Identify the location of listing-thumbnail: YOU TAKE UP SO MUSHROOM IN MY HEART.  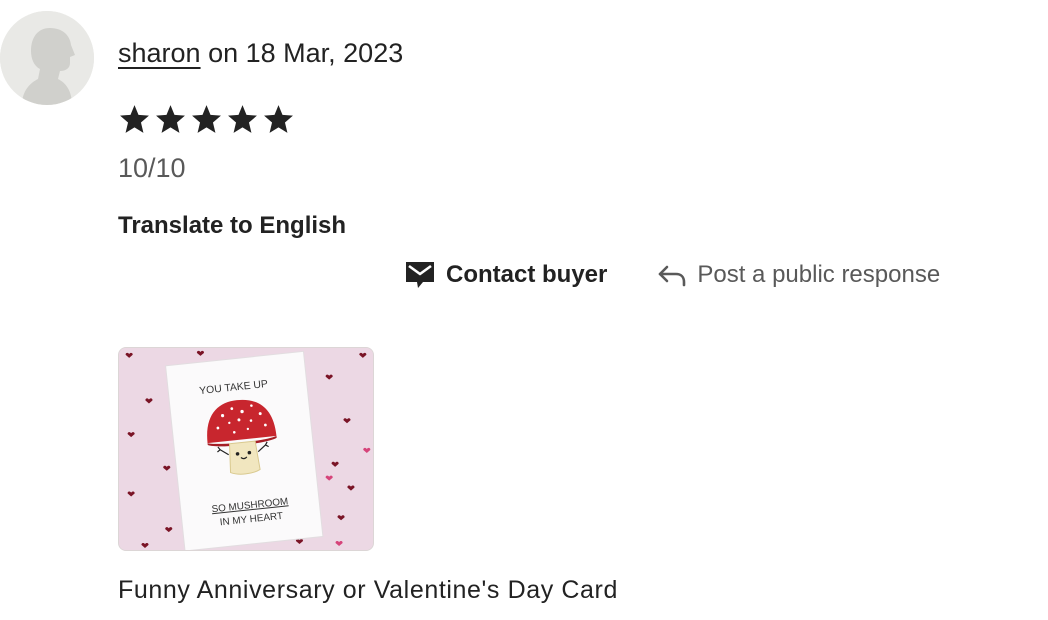
(246, 449).